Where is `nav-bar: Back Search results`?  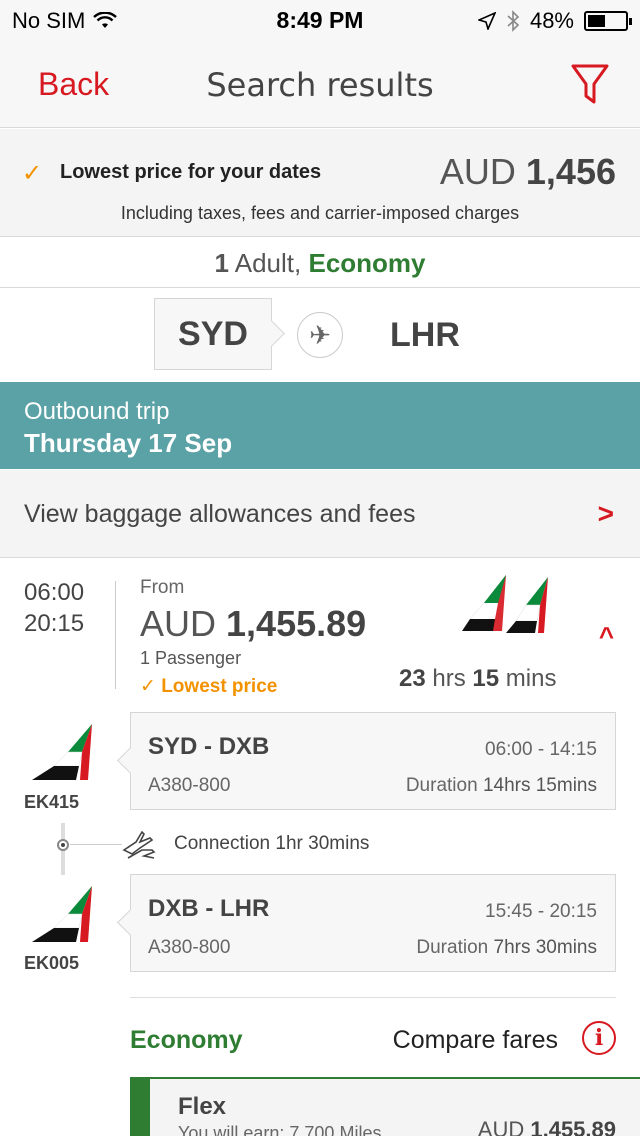
nav-bar: Back Search results is located at coordinates (320, 84).